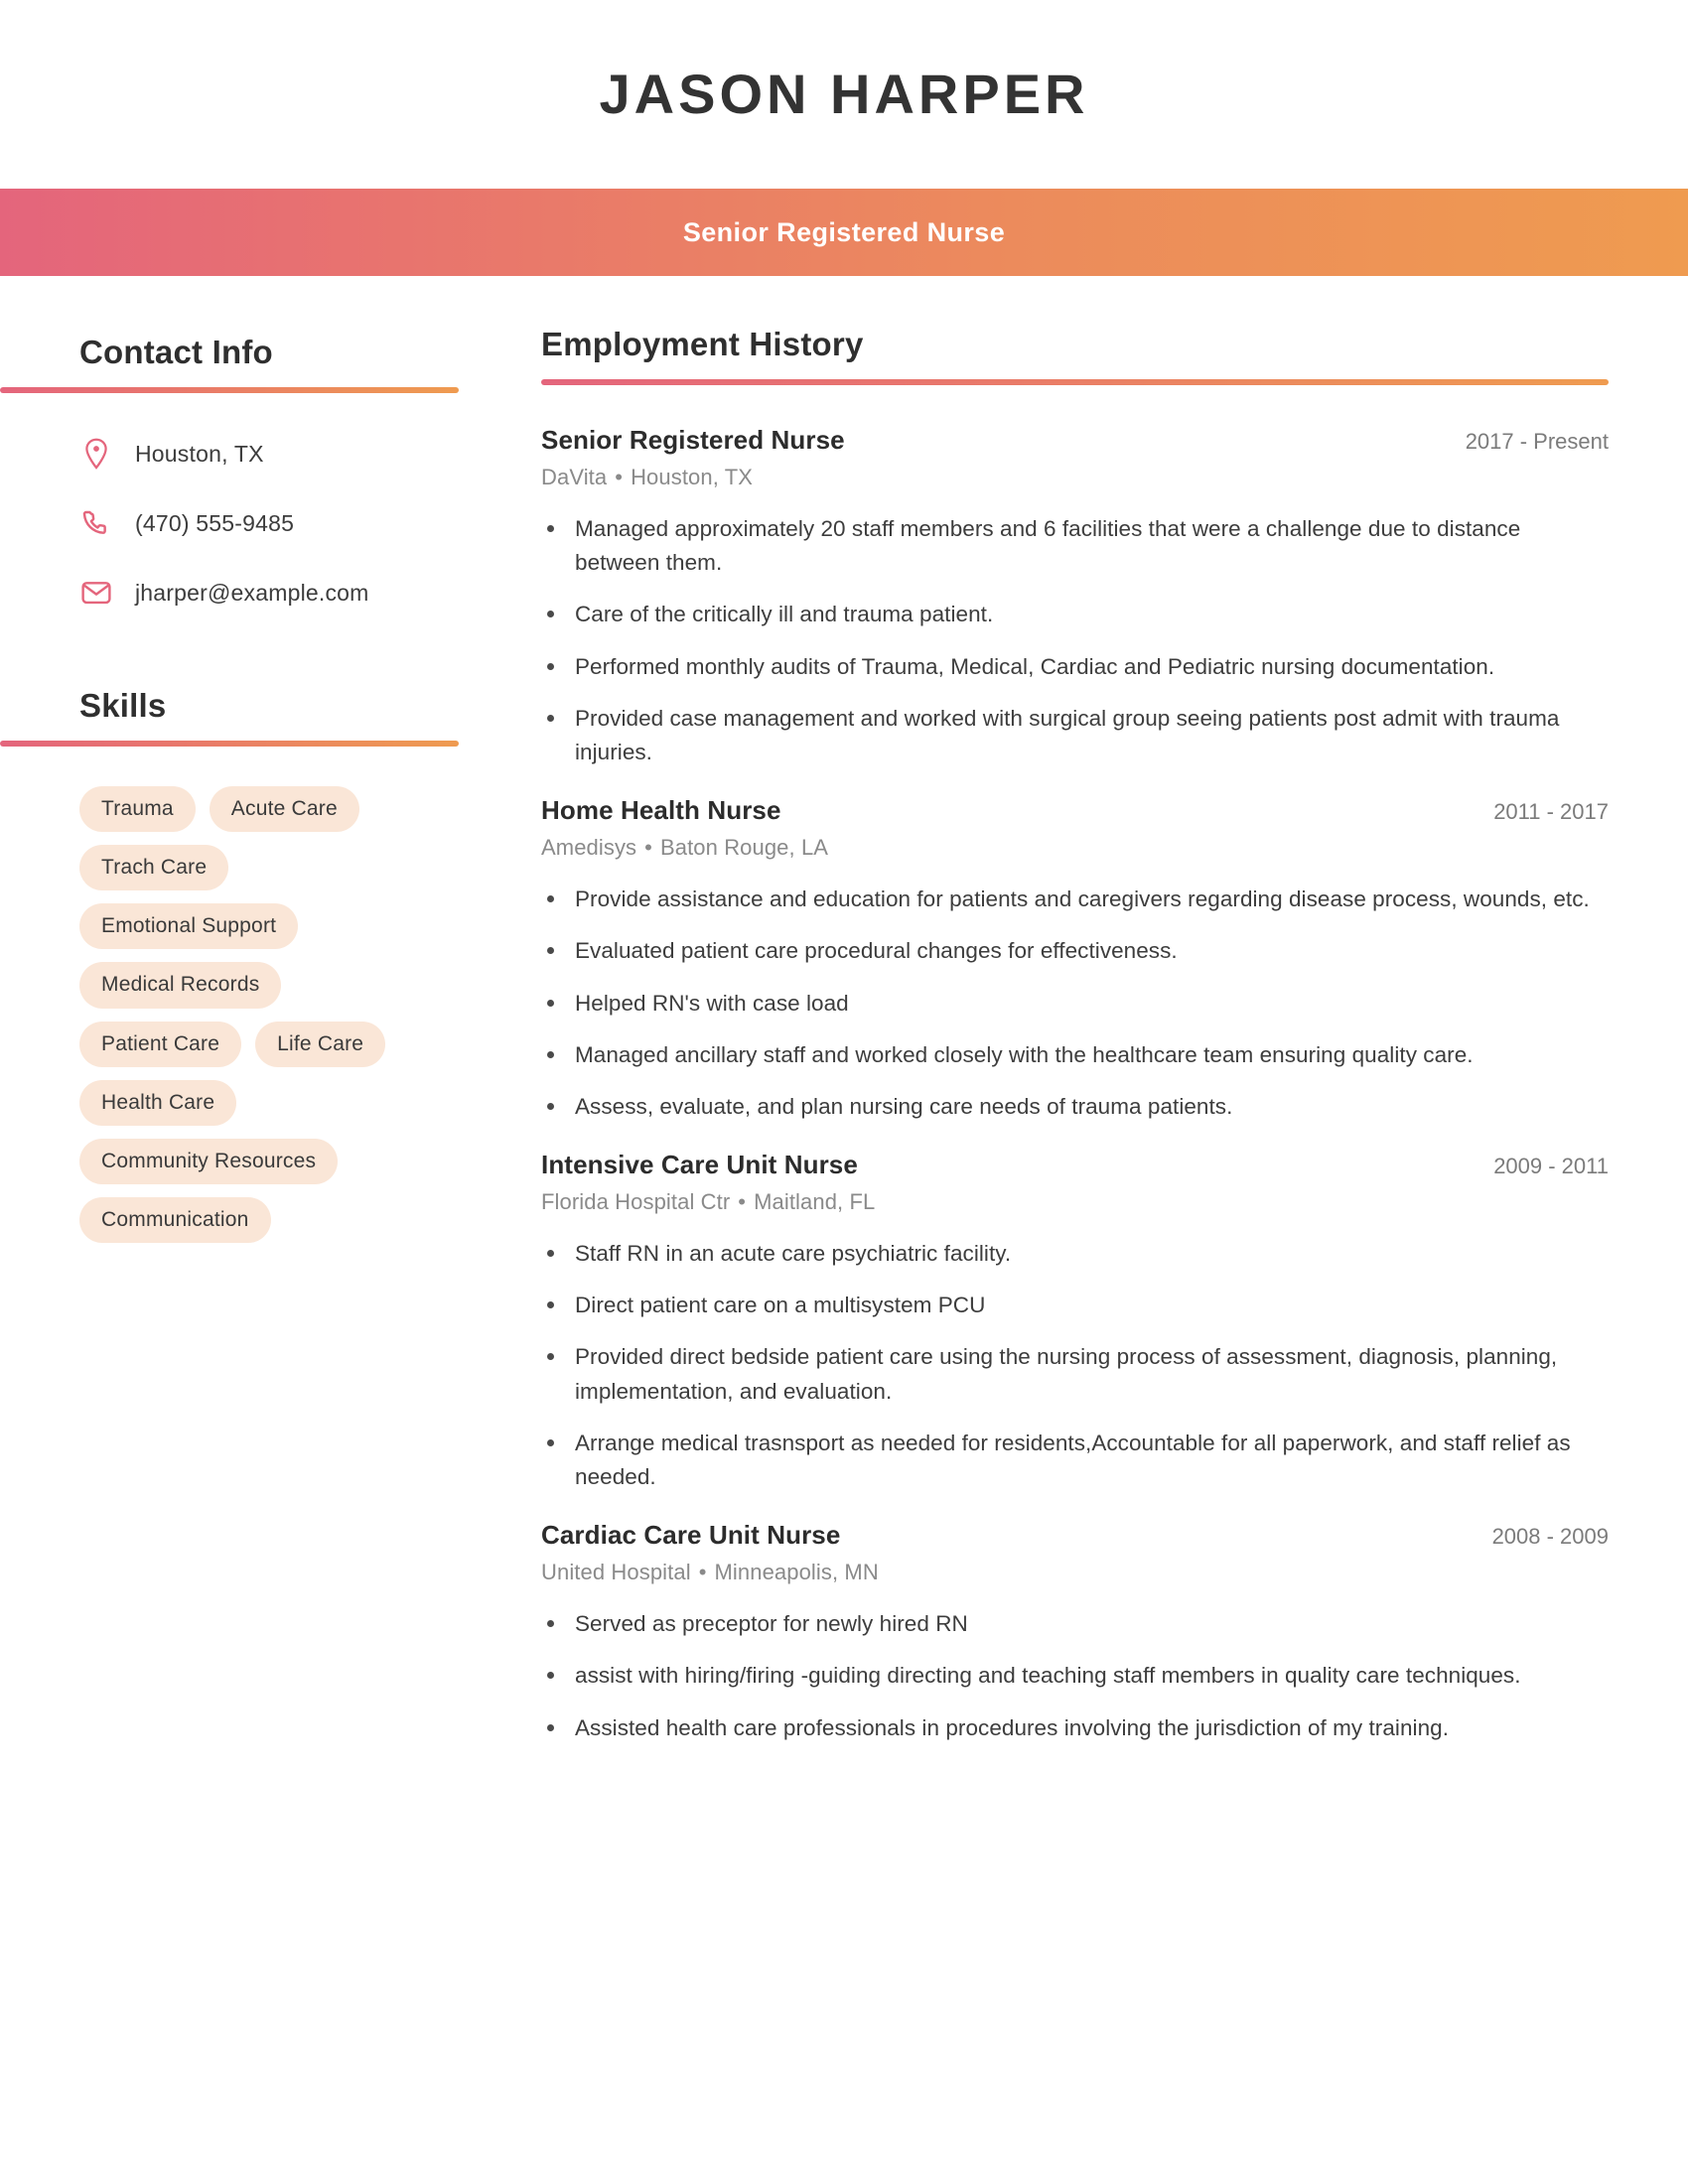 The height and width of the screenshot is (2184, 1688). Describe the element at coordinates (699, 1165) in the screenshot. I see `employment-role: Intensive Care Unit Nurse` at that location.